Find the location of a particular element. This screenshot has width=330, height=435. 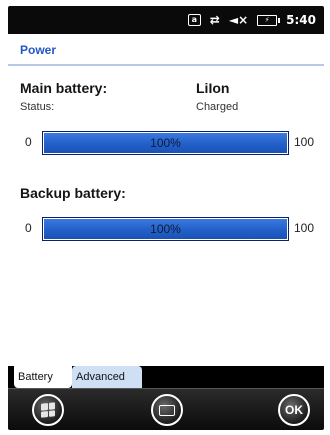

main-battery-percent: 100% is located at coordinates (165, 143).